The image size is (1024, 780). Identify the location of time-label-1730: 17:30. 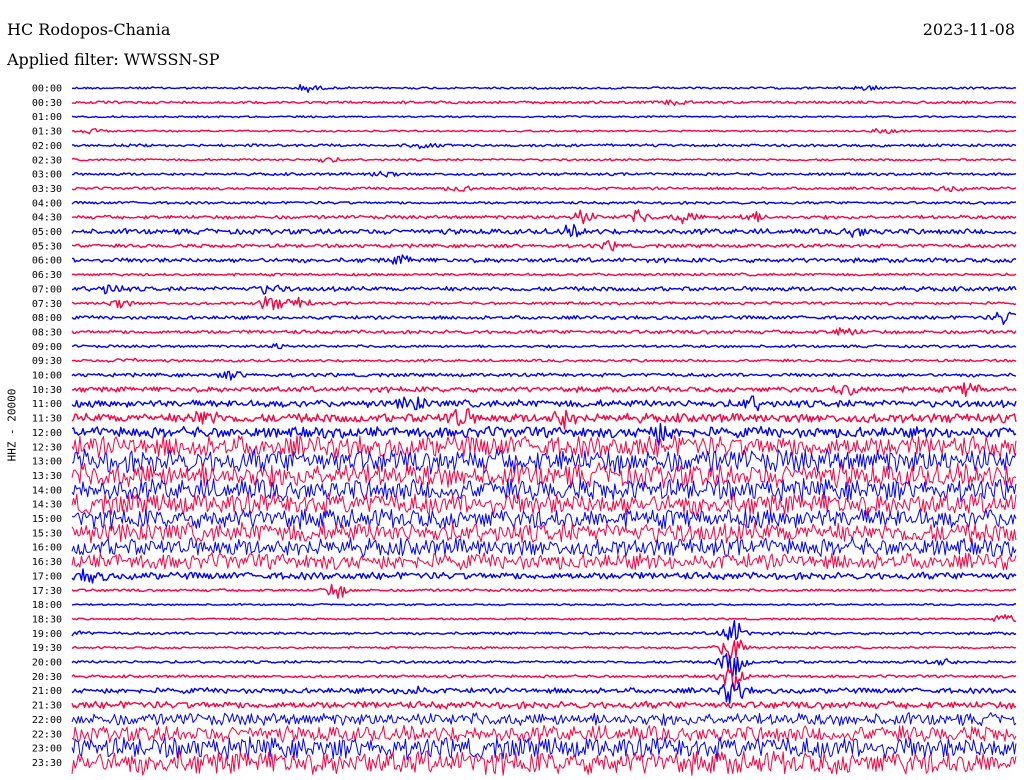
(47, 591).